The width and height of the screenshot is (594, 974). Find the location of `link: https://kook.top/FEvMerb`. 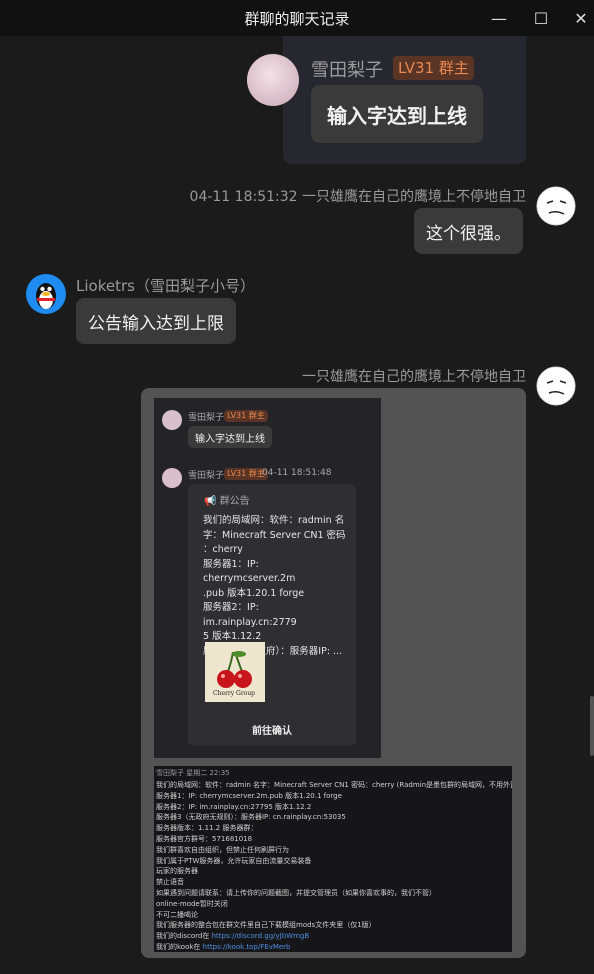

link: https://kook.top/FEvMerb is located at coordinates (247, 947).